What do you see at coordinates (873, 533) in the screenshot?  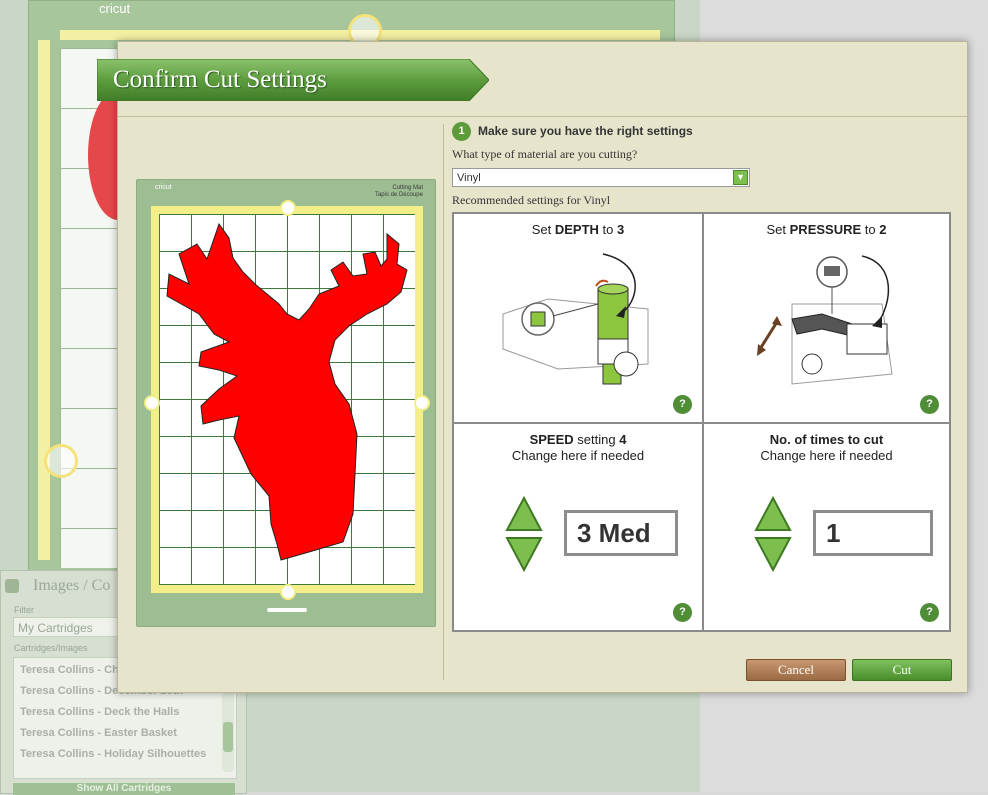 I see `times-value-box: 1` at bounding box center [873, 533].